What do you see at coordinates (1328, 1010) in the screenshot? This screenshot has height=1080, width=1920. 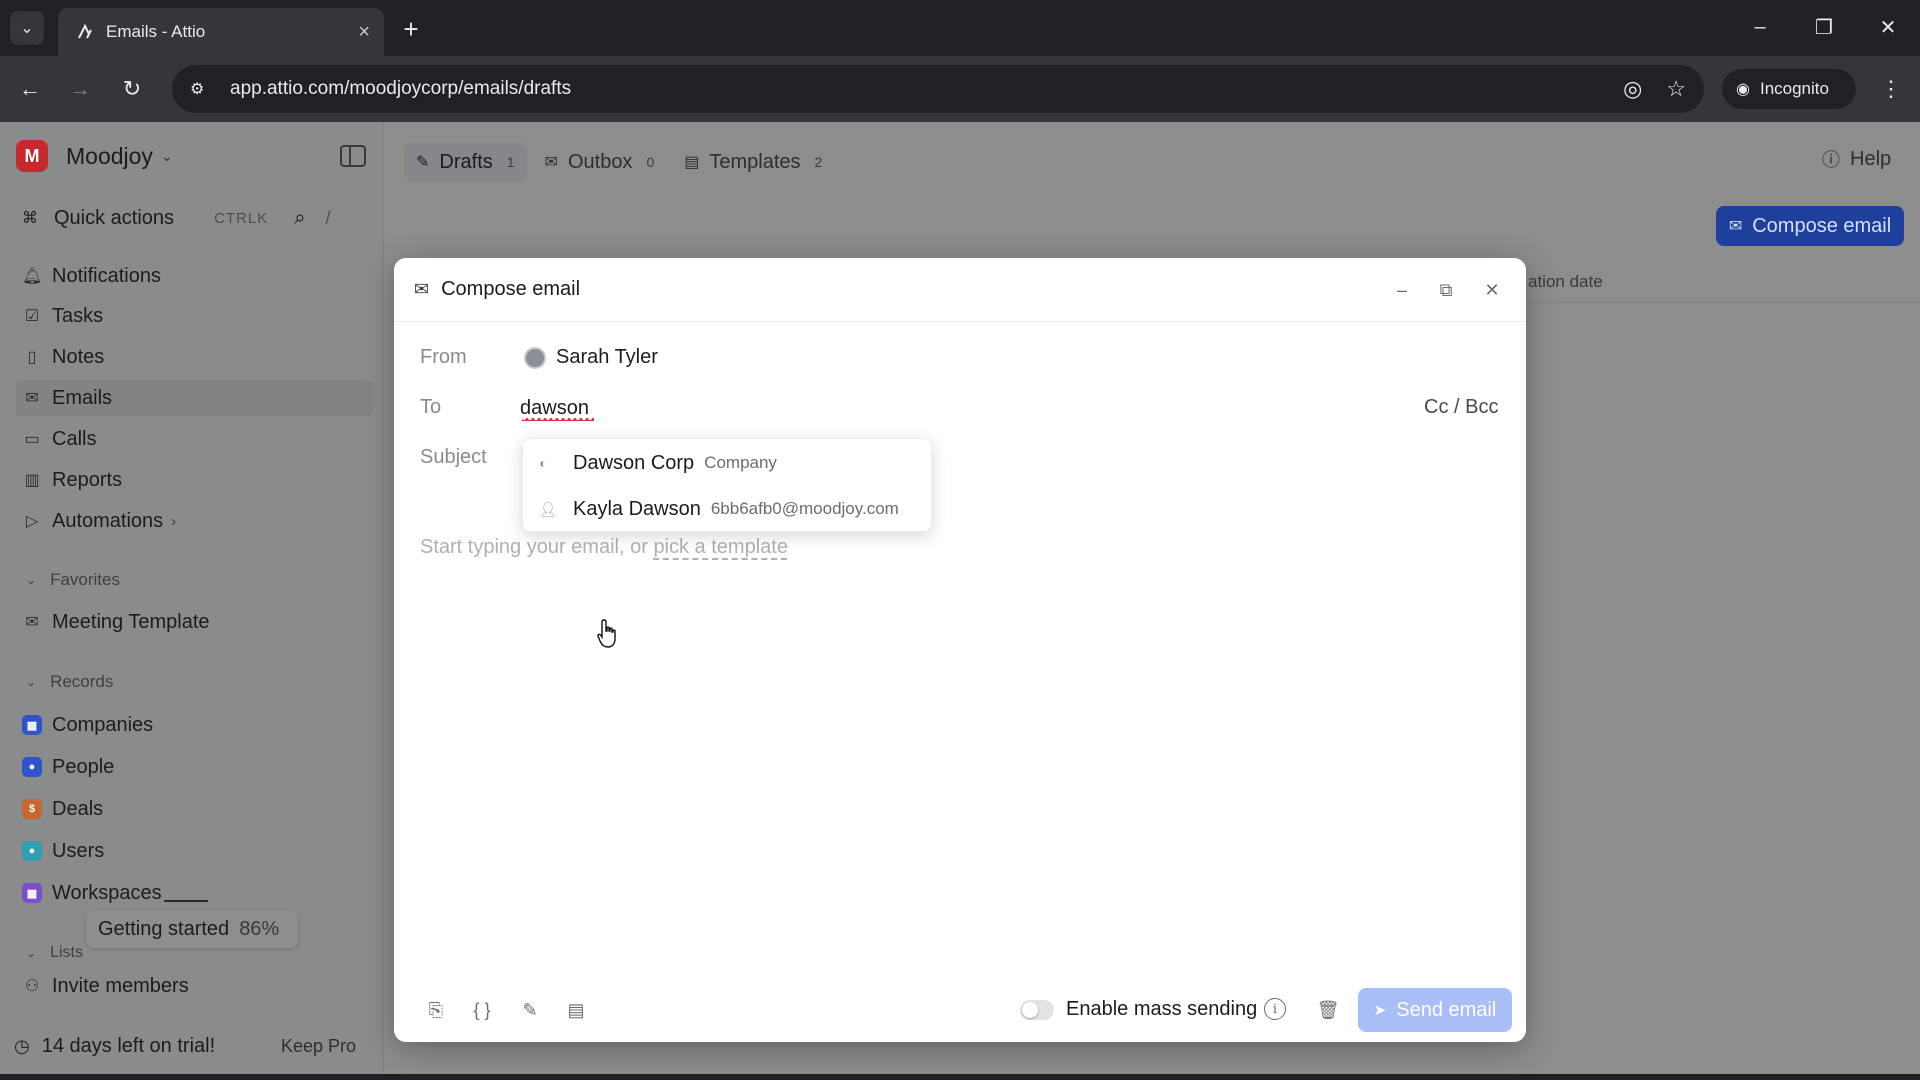 I see `trash-icon: 🗑︎` at bounding box center [1328, 1010].